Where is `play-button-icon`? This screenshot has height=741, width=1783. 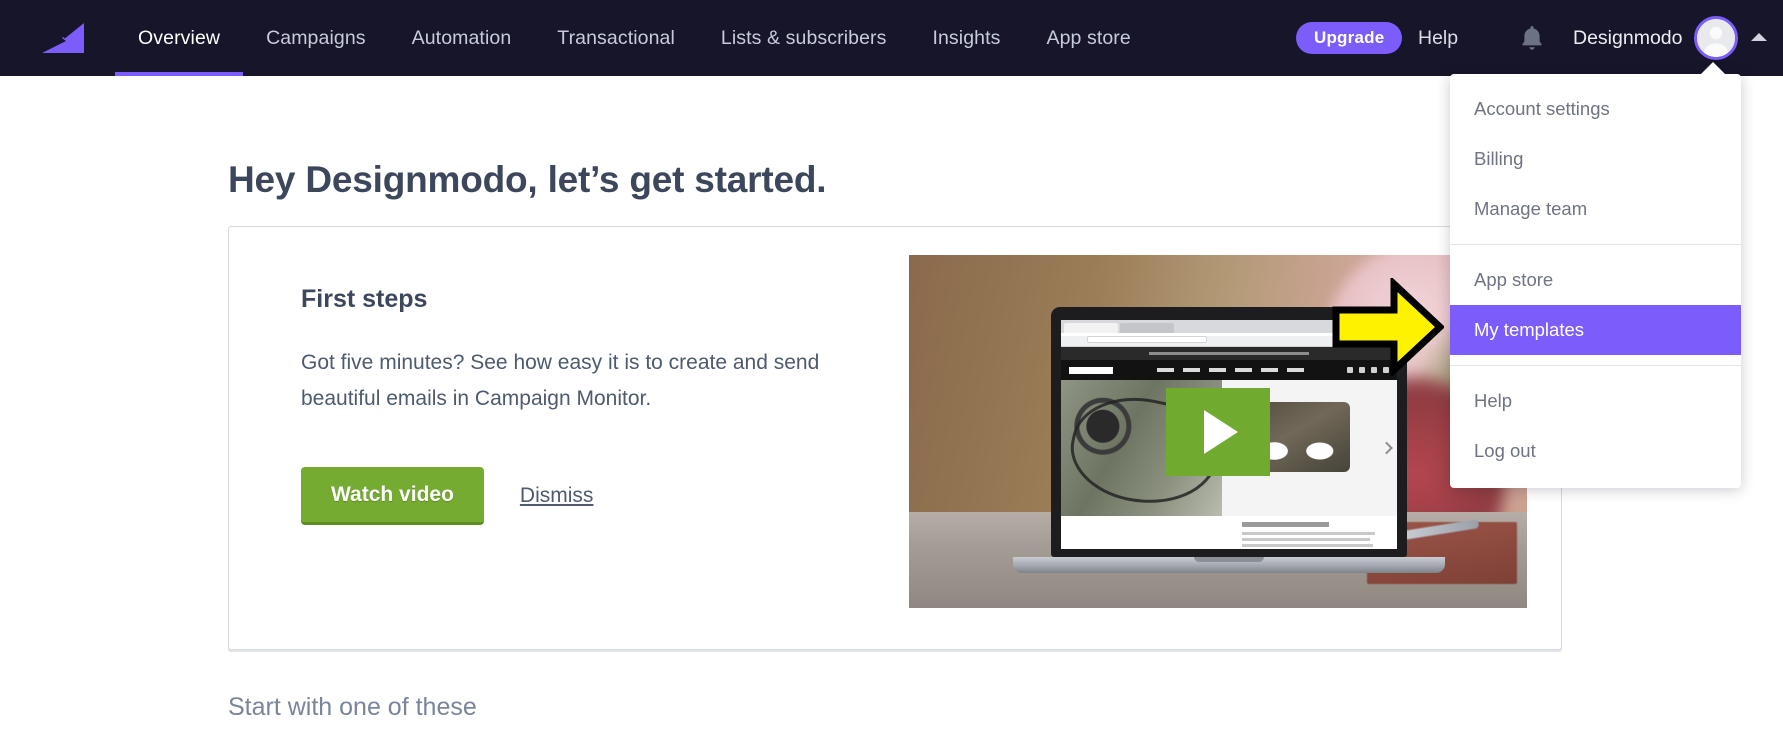 play-button-icon is located at coordinates (1221, 431).